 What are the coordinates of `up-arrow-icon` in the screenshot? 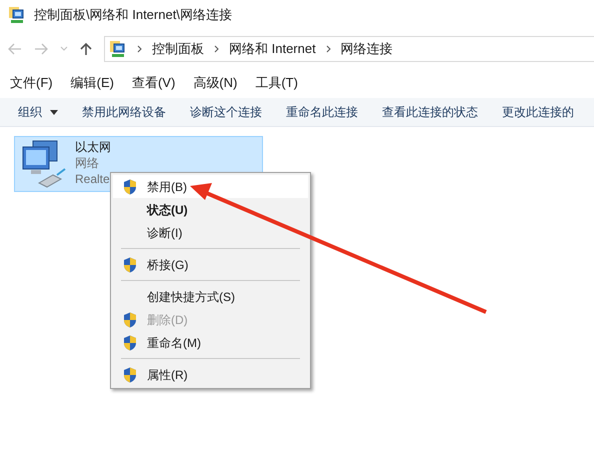 It's located at (86, 49).